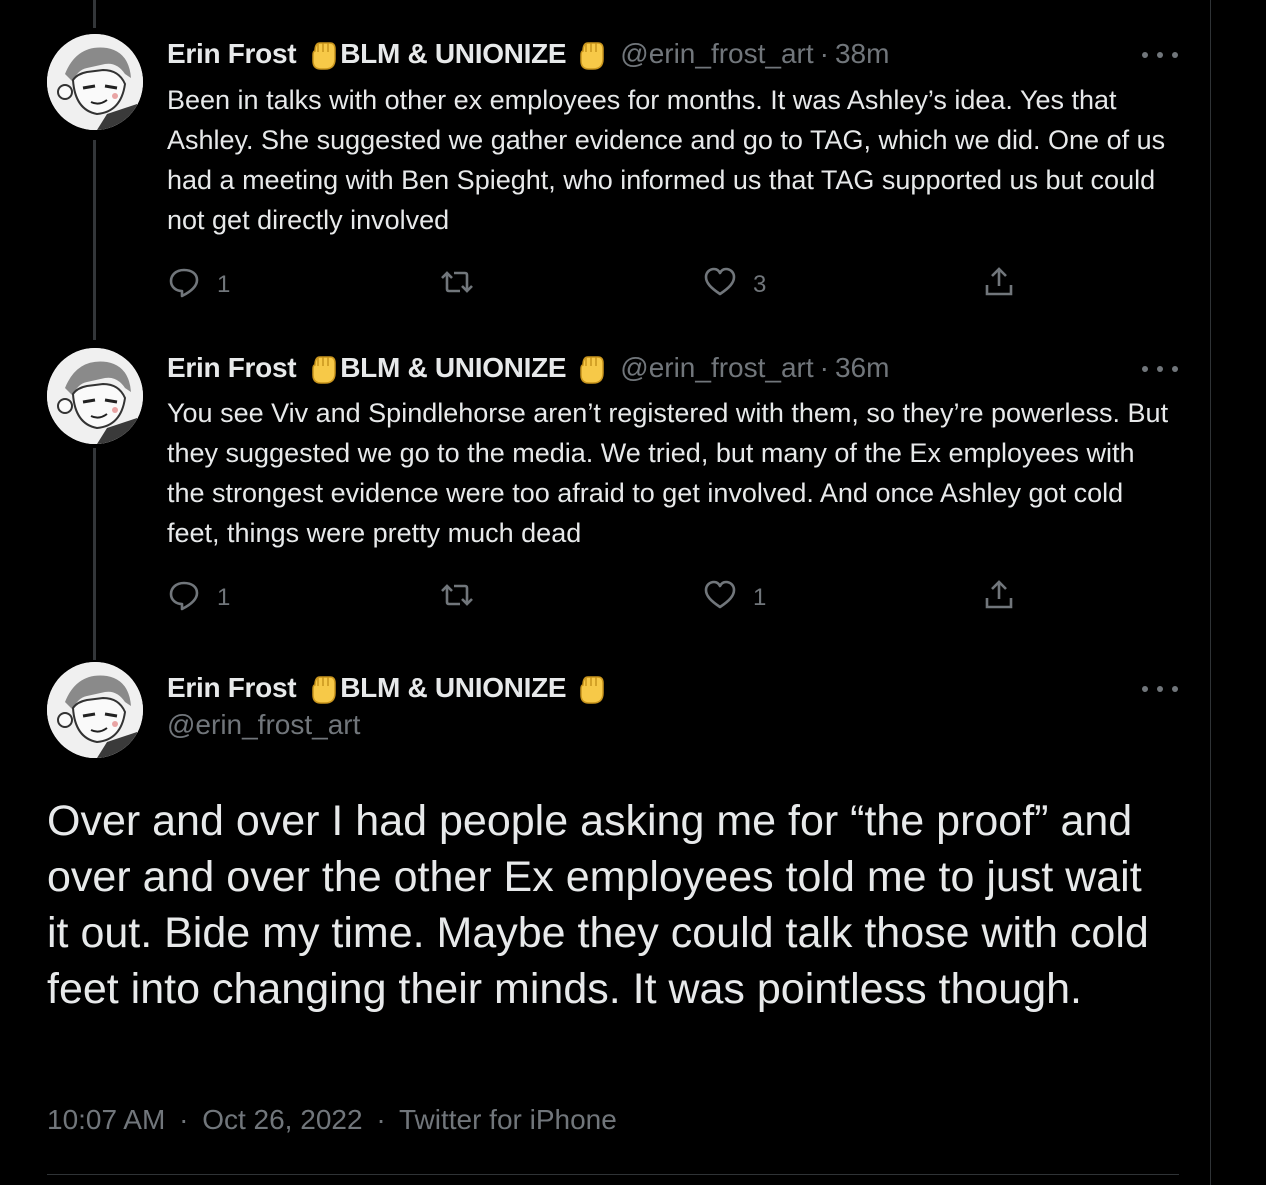 The height and width of the screenshot is (1185, 1266). Describe the element at coordinates (282, 1119) in the screenshot. I see `tweet-date: Oct 26, 2022` at that location.